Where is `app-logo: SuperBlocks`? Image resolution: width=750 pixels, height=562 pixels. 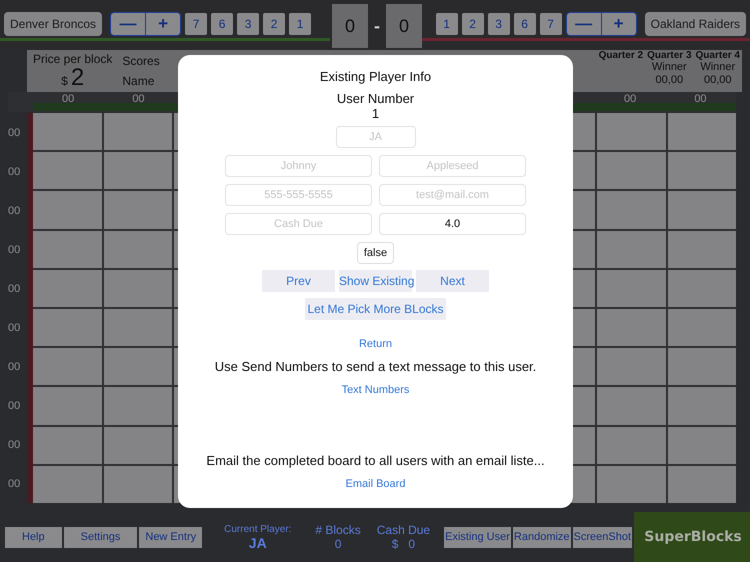
app-logo: SuperBlocks is located at coordinates (692, 537).